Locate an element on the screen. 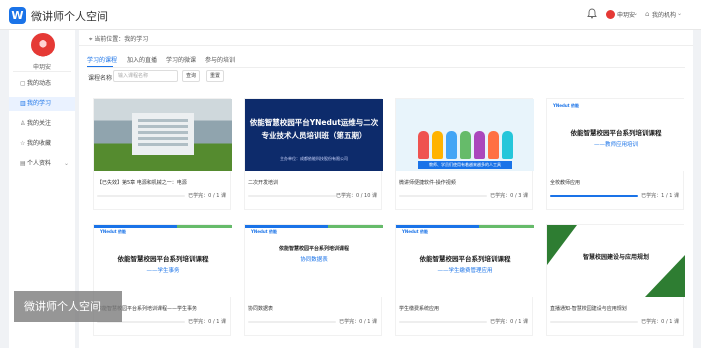  course-title: 微讲师便捷软件-操作视频 is located at coordinates (464, 182).